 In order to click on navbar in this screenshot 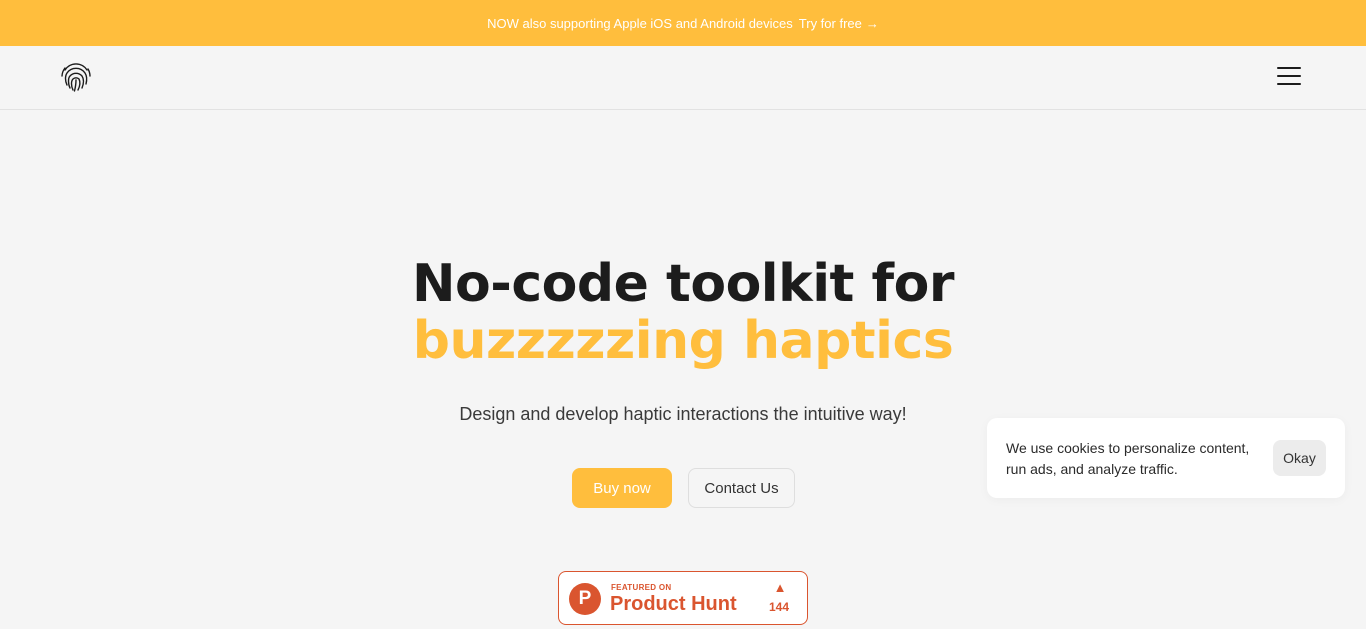, I will do `click(683, 78)`.